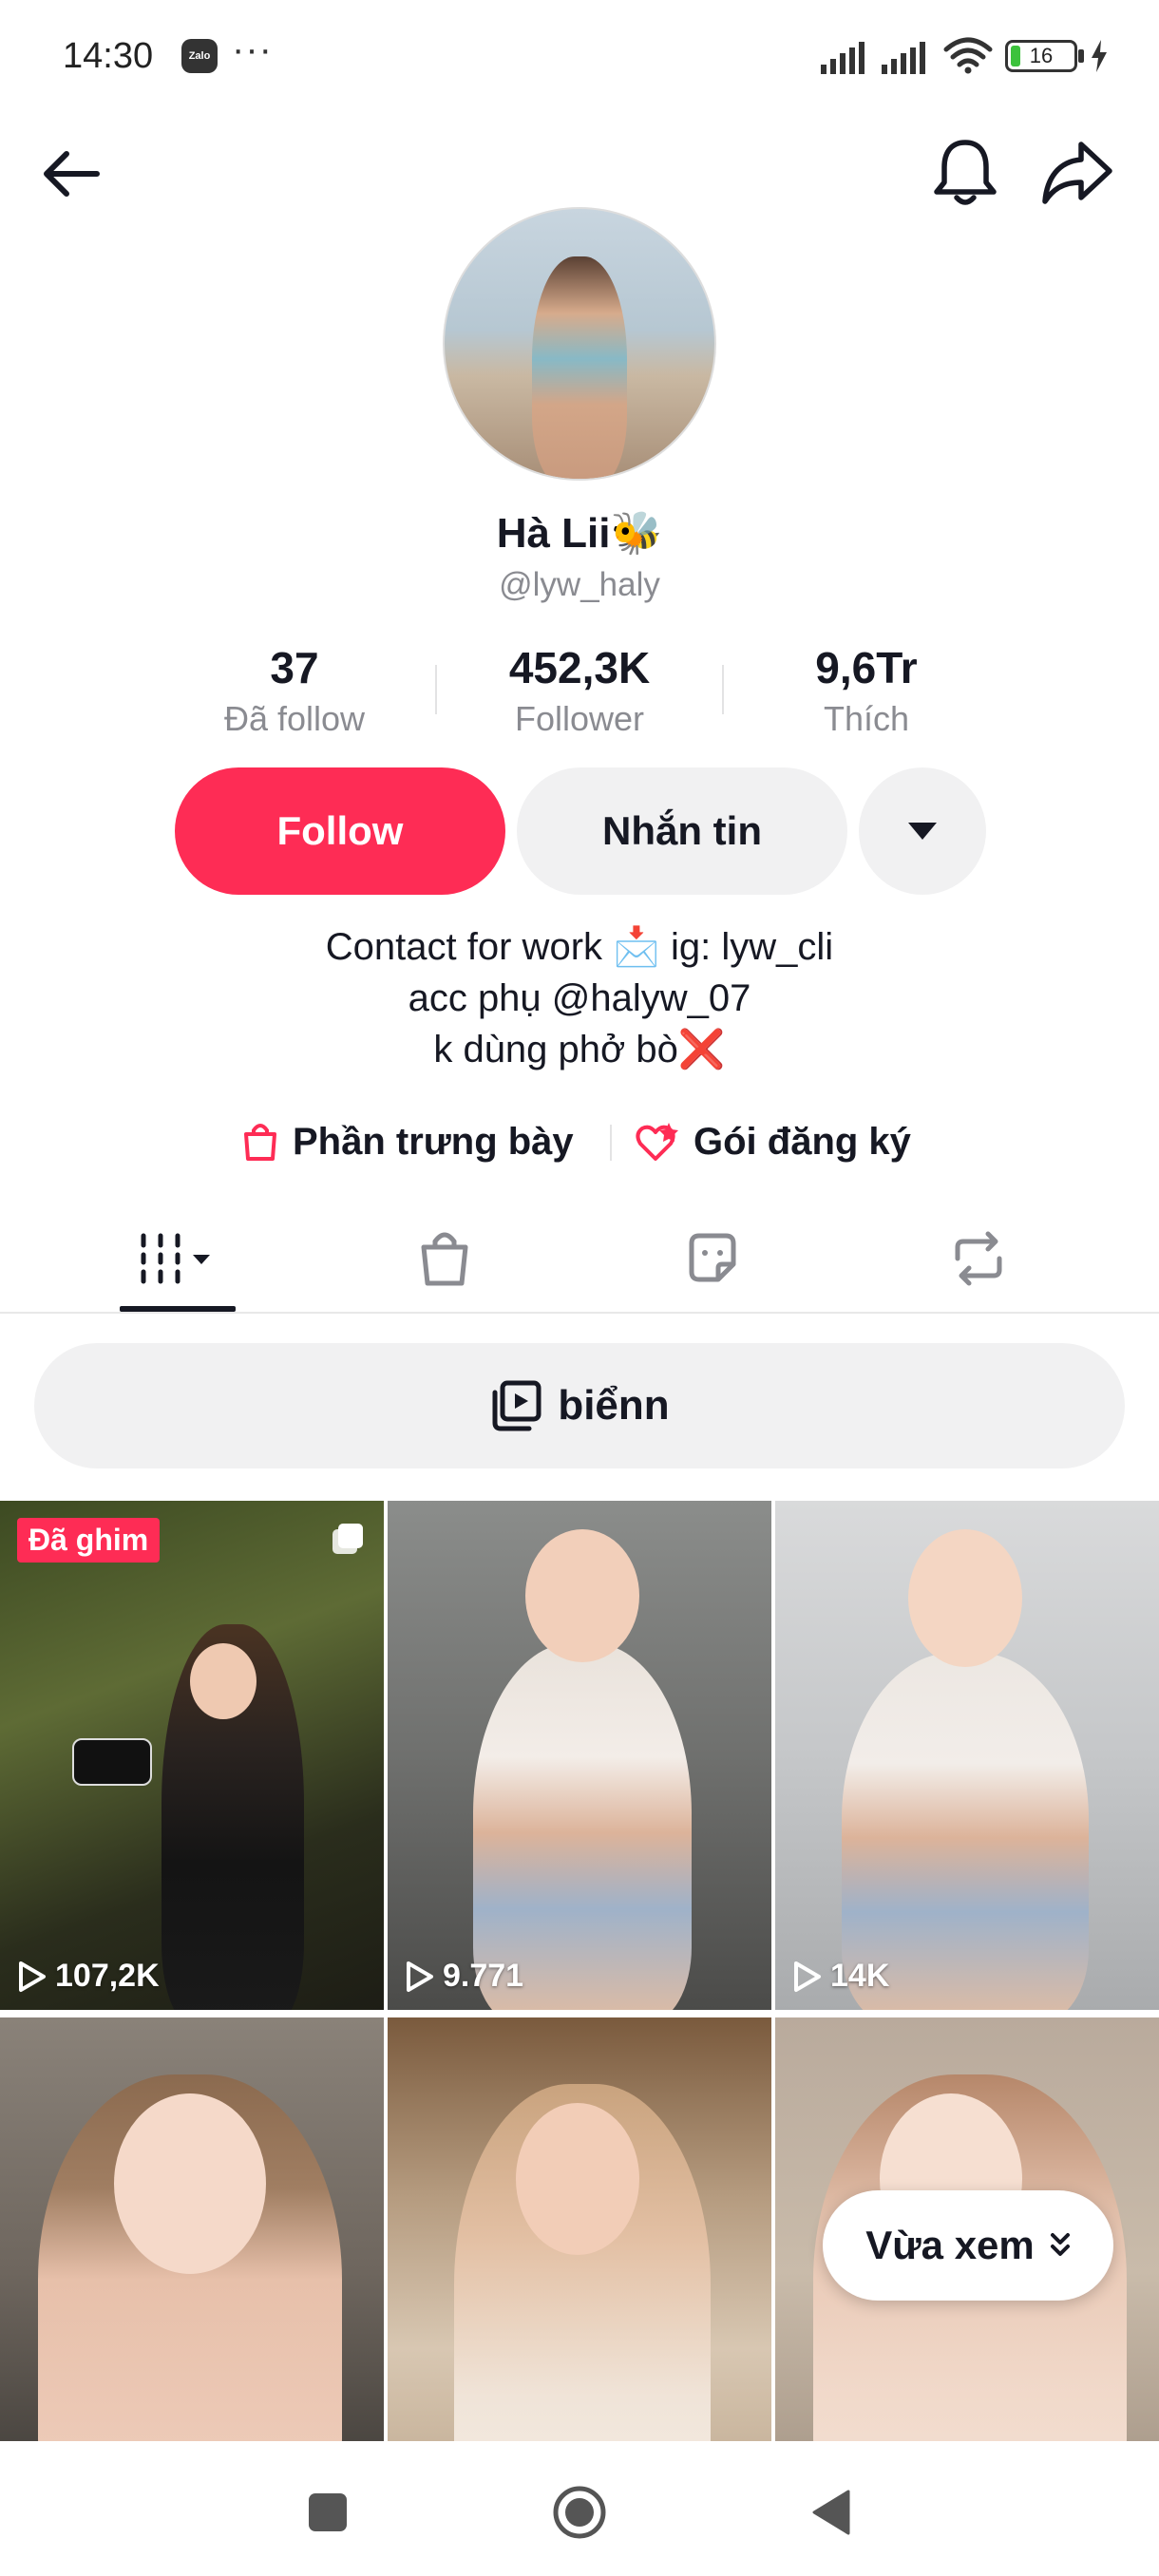 The width and height of the screenshot is (1159, 2576). I want to click on back-triangle-shape, so click(831, 2512).